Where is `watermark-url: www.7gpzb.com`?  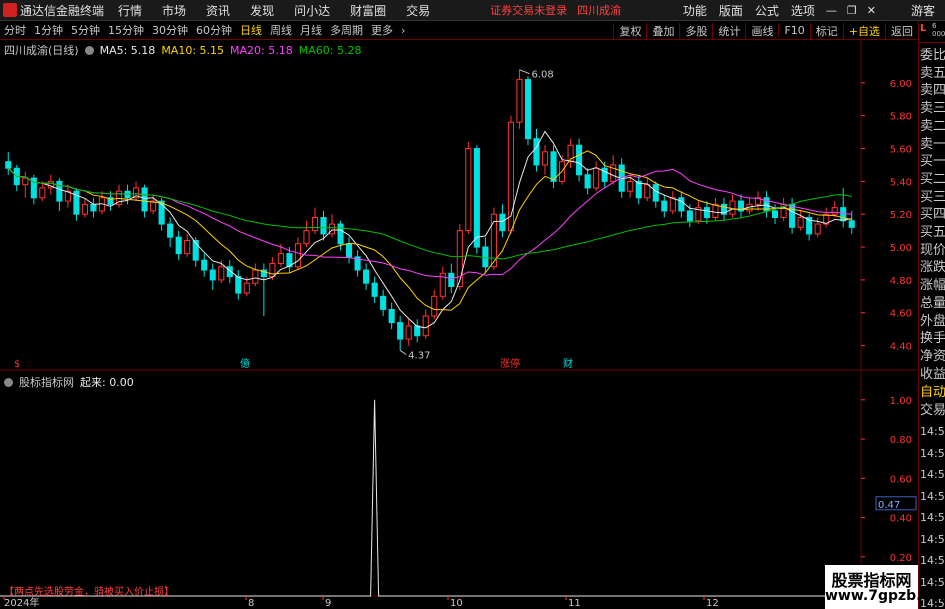
watermark-url: www.7gpzb.com is located at coordinates (885, 596).